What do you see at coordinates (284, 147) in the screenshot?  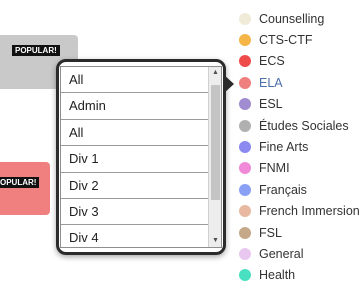 I see `legend-label: Fine Arts` at bounding box center [284, 147].